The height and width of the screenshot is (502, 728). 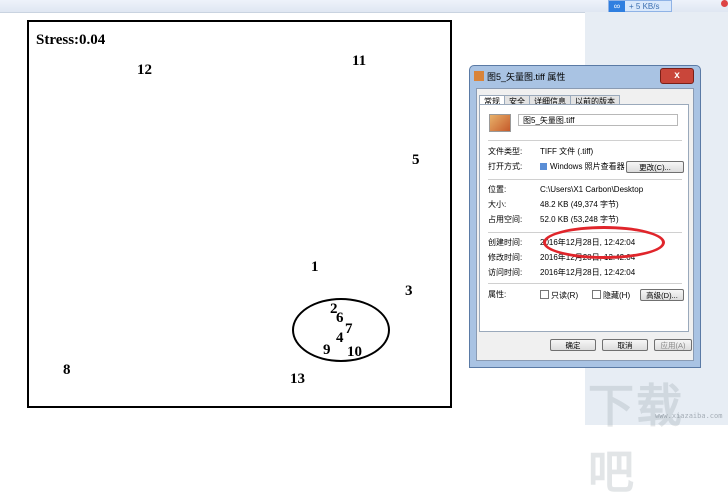 I want to click on point-label-4: 4, so click(x=340, y=338).